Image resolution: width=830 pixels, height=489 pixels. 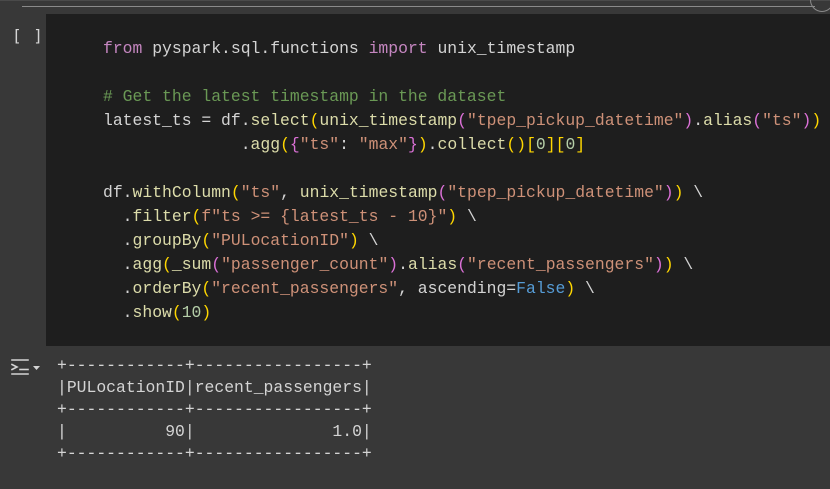 What do you see at coordinates (820, 6) in the screenshot?
I see `cell-toolbar-circle` at bounding box center [820, 6].